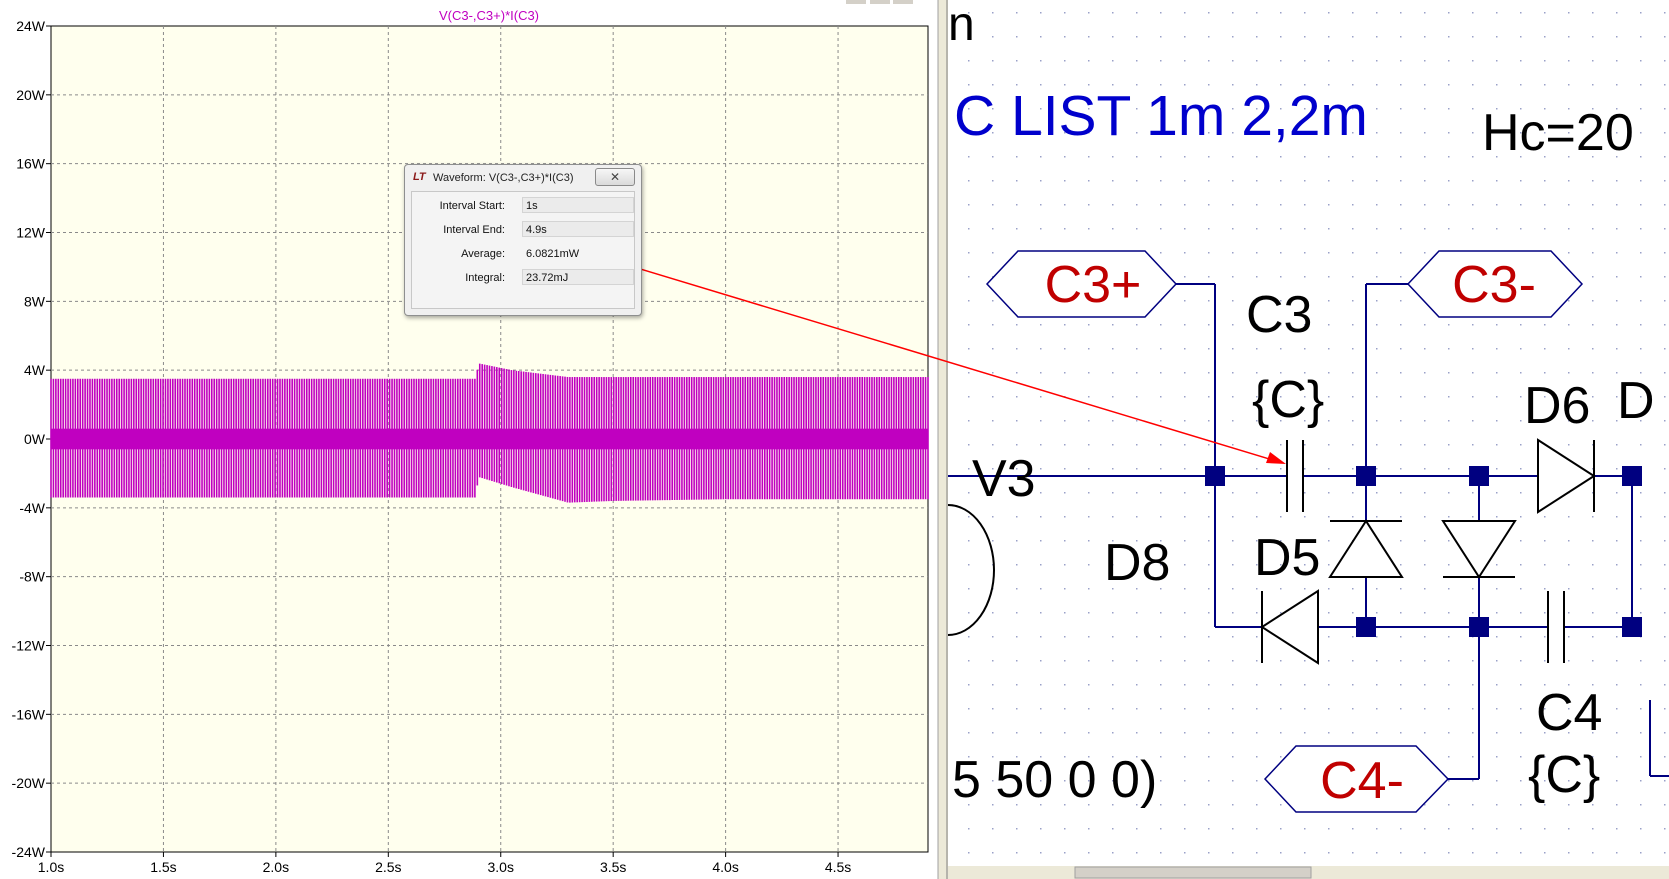  I want to click on close-button: ✕, so click(615, 177).